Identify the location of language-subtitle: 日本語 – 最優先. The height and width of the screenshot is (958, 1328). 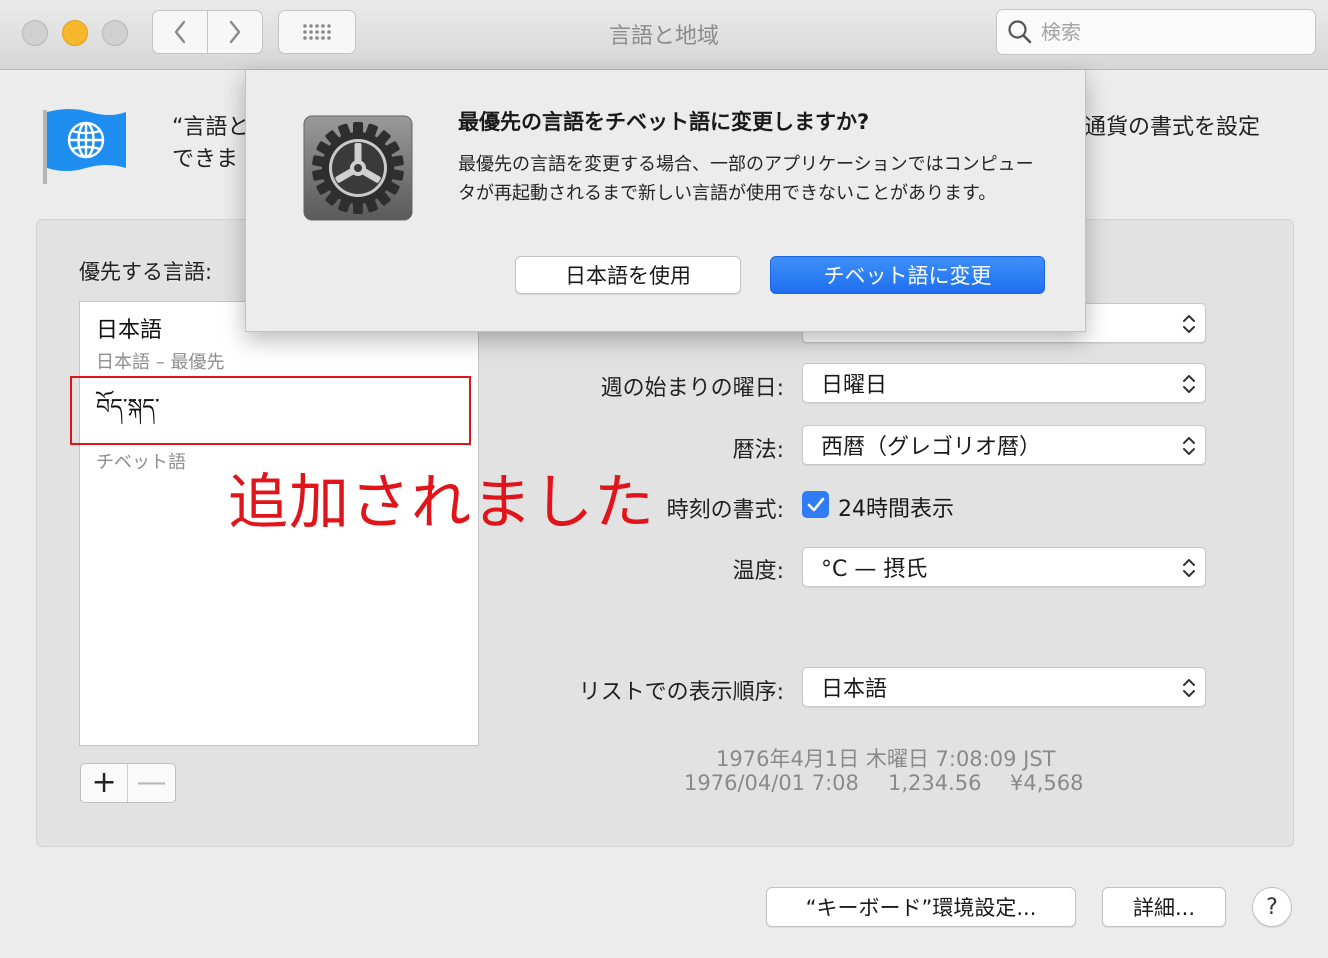
(160, 362).